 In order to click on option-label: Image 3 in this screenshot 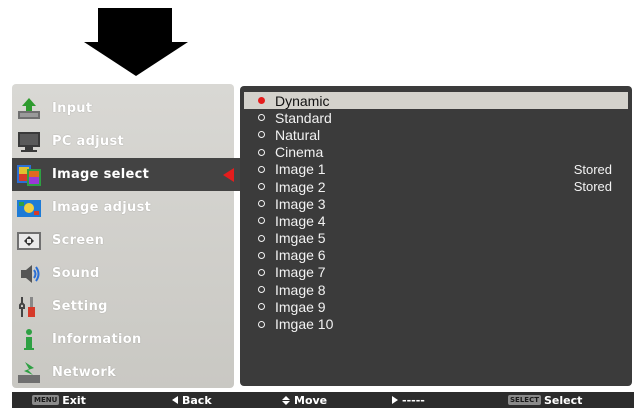, I will do `click(300, 203)`.